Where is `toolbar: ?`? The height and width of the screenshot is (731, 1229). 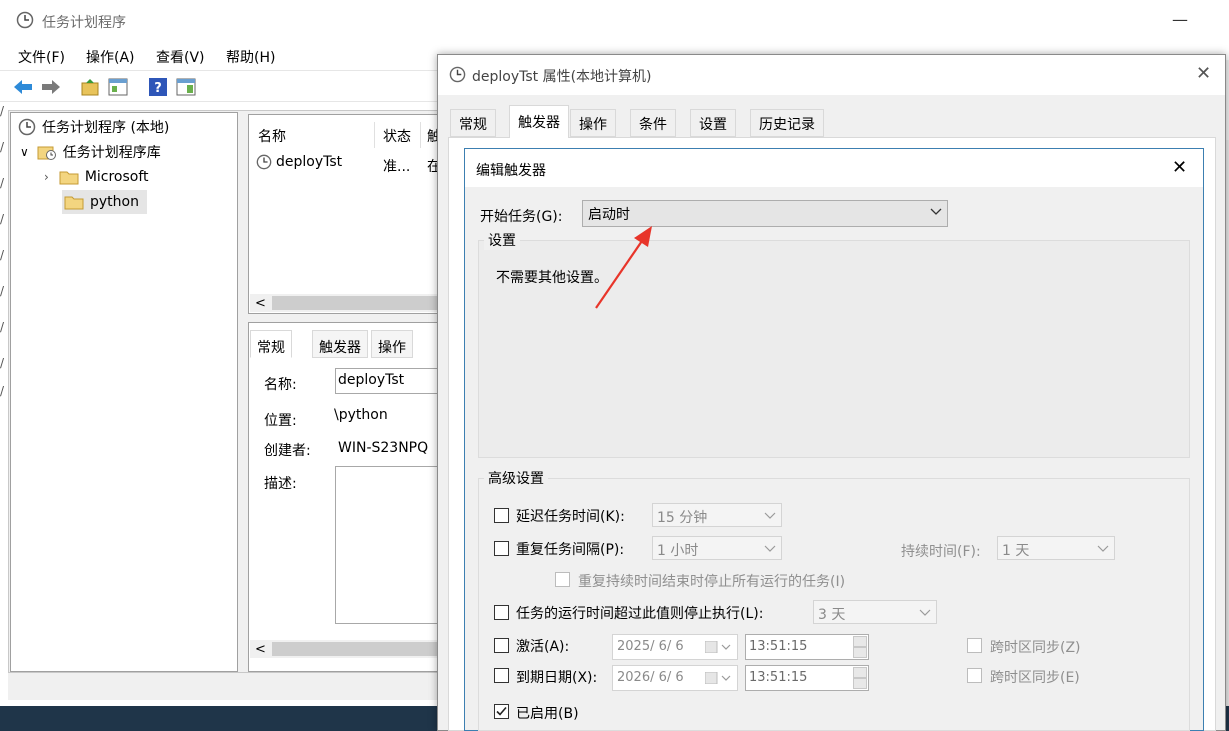
toolbar: ? is located at coordinates (220, 86).